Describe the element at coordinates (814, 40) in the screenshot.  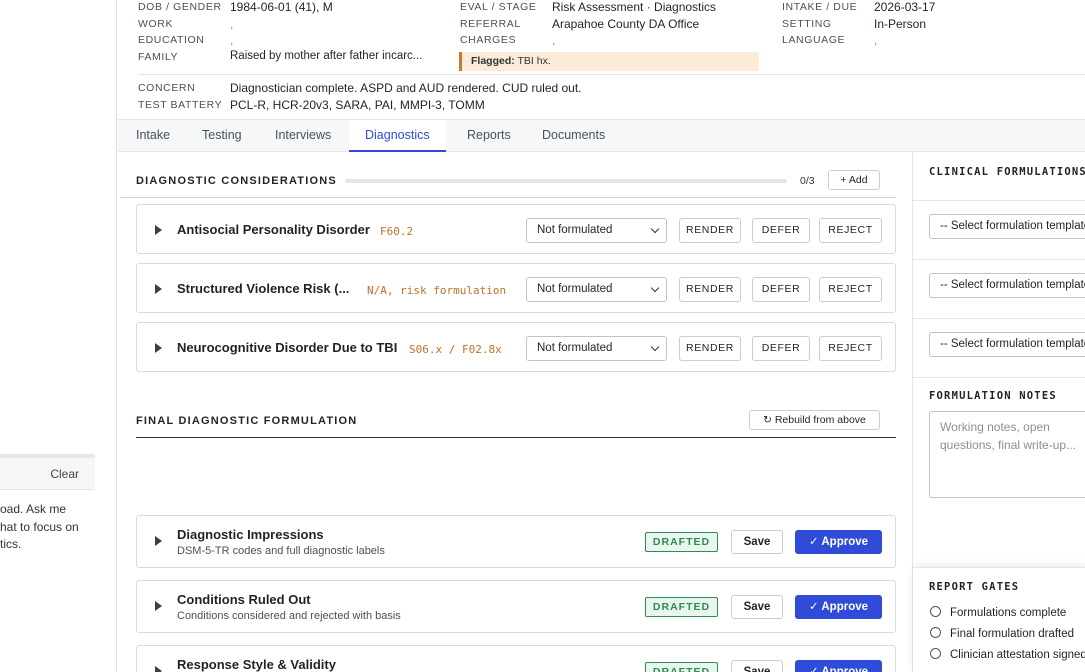
I see `language-label: LANGUAGE` at that location.